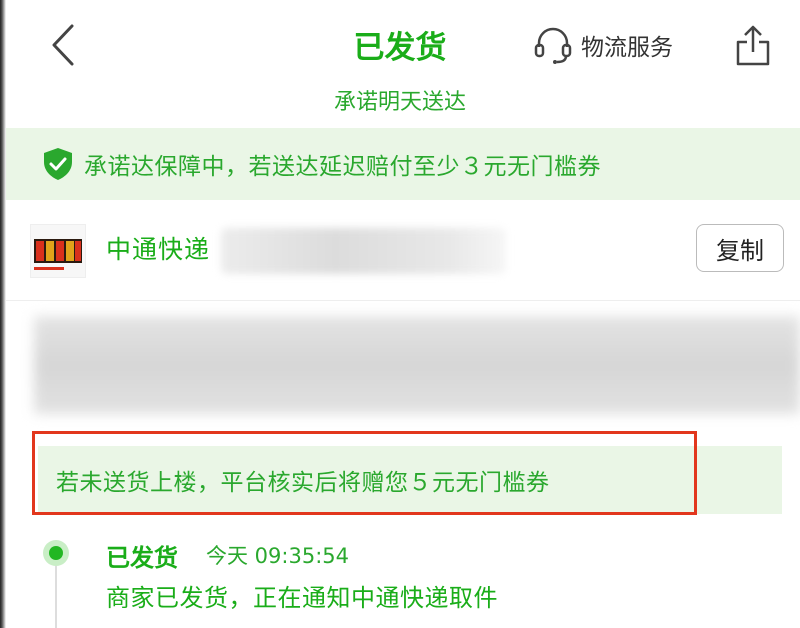 Image resolution: width=800 pixels, height=628 pixels. Describe the element at coordinates (142, 558) in the screenshot. I see `timeline-event-status: 已发货` at that location.